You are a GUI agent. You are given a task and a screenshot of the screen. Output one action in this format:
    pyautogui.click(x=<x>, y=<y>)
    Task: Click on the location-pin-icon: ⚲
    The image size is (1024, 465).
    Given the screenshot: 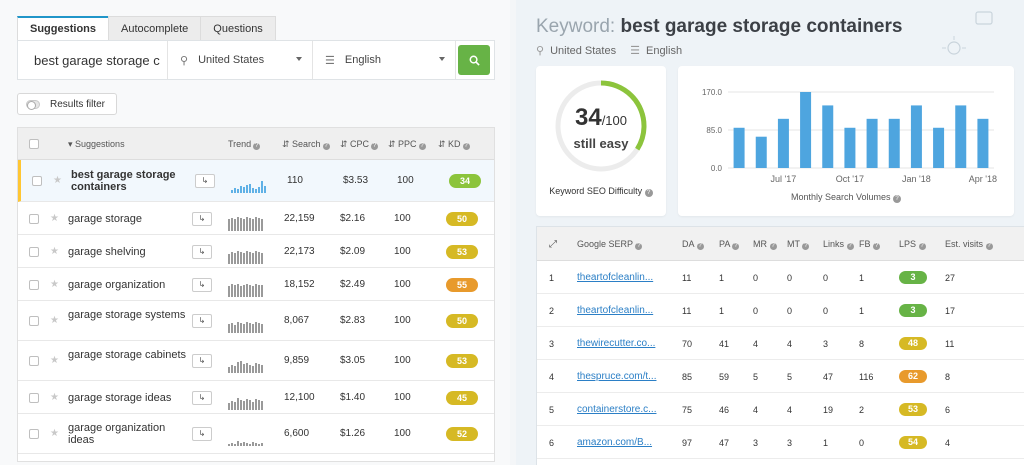 What is the action you would take?
    pyautogui.click(x=184, y=60)
    